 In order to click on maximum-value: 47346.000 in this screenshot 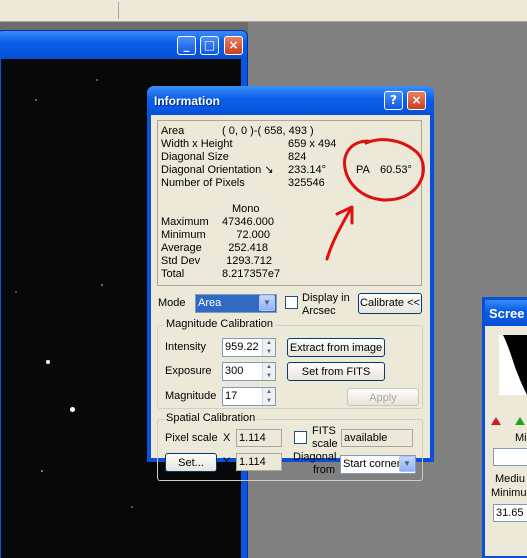, I will do `click(248, 222)`.